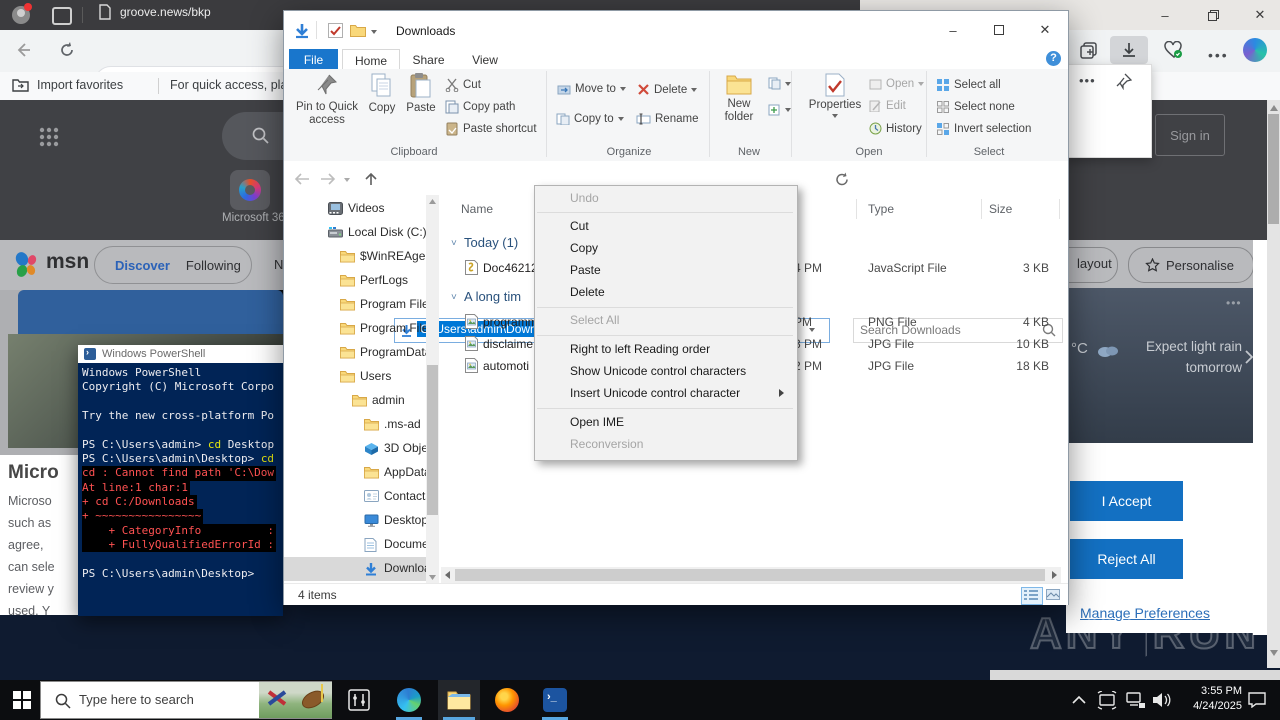 This screenshot has height=720, width=1280. What do you see at coordinates (779, 83) in the screenshot?
I see `new-item-button` at bounding box center [779, 83].